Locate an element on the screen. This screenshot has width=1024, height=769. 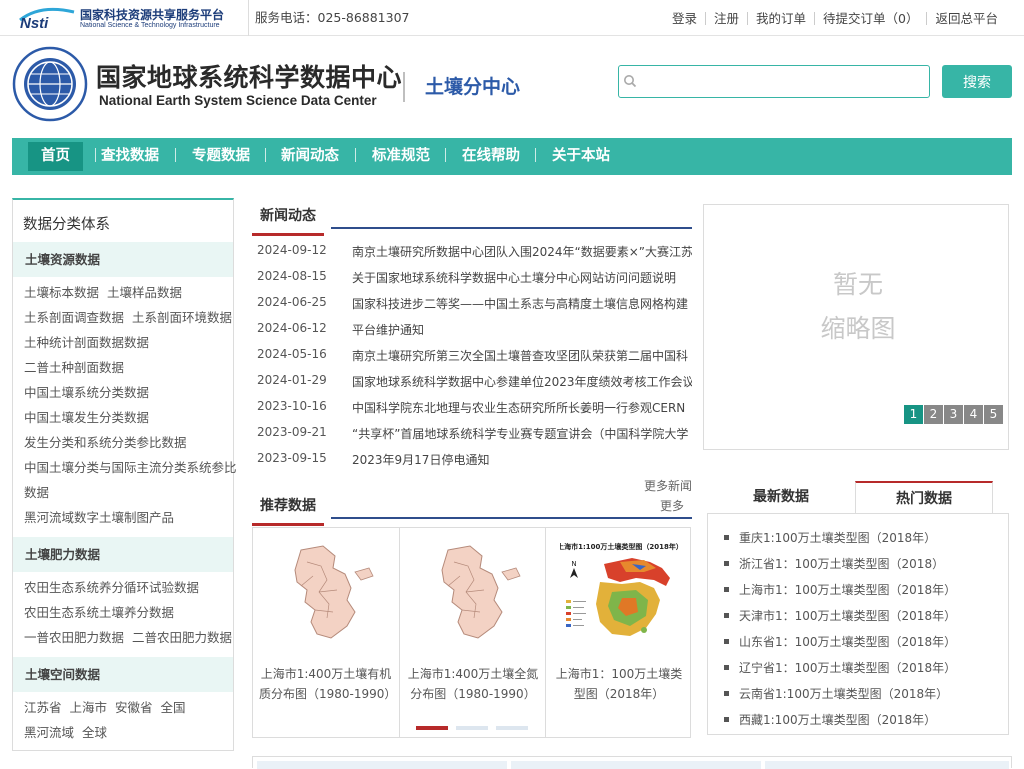
return-platform-link: 返回总平台 is located at coordinates (966, 18).